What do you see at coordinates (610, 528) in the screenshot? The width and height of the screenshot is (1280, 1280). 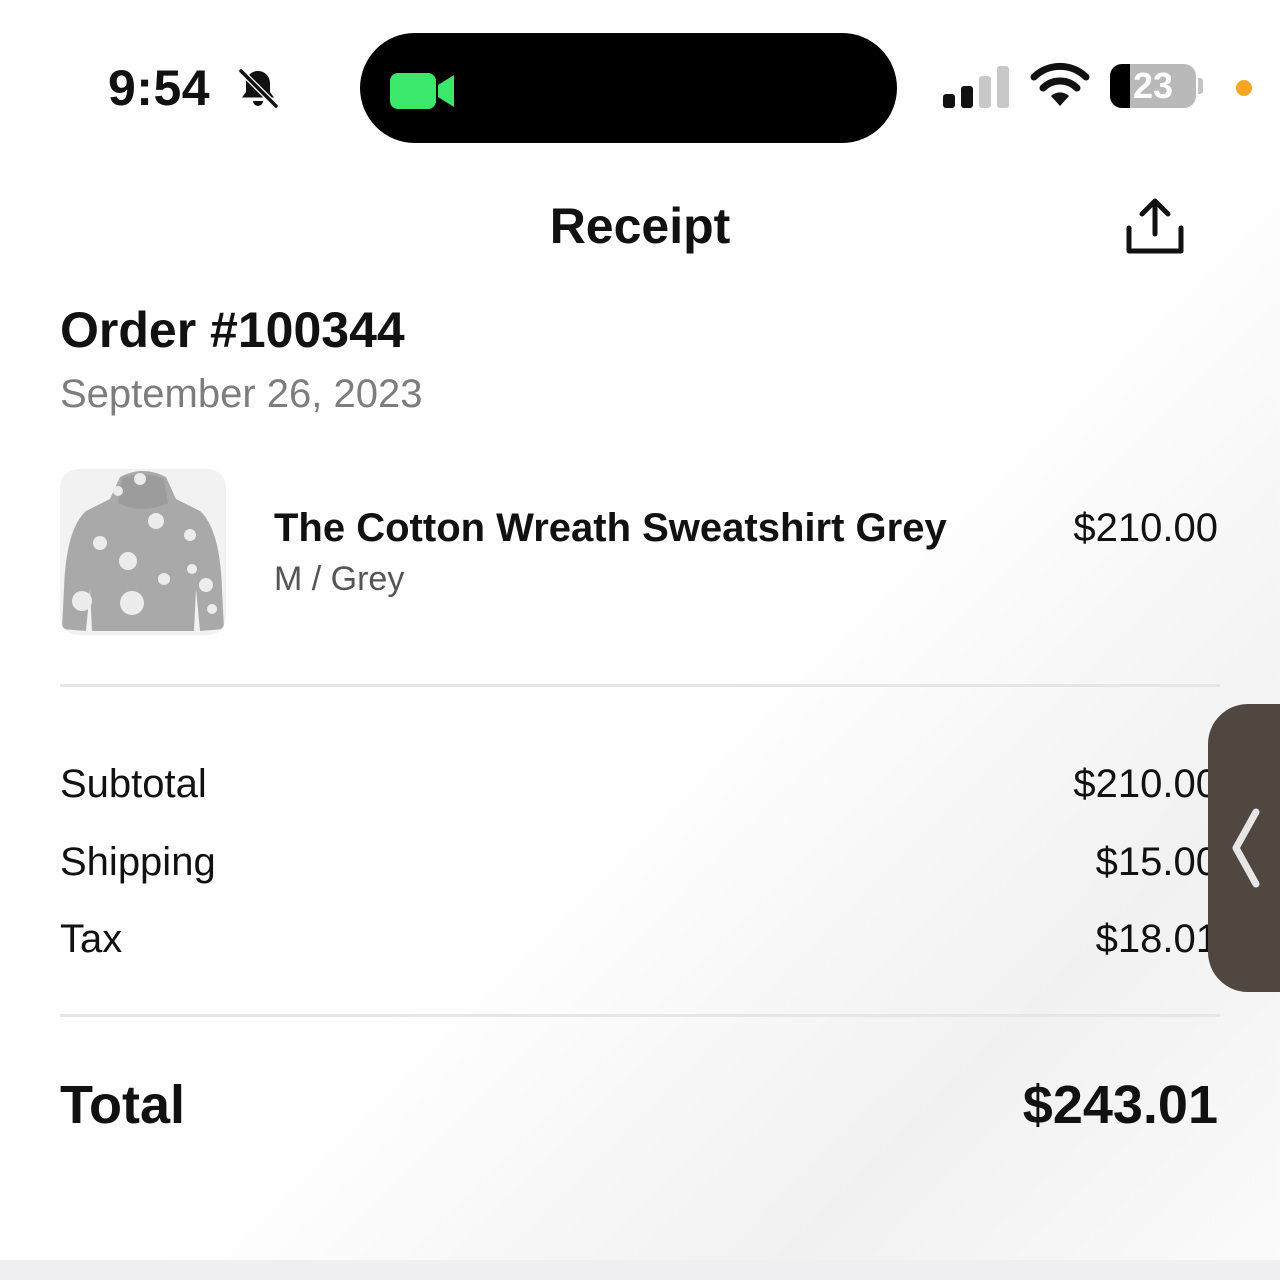 I see `item-name: The Cotton Wreath Sweatshirt Grey` at bounding box center [610, 528].